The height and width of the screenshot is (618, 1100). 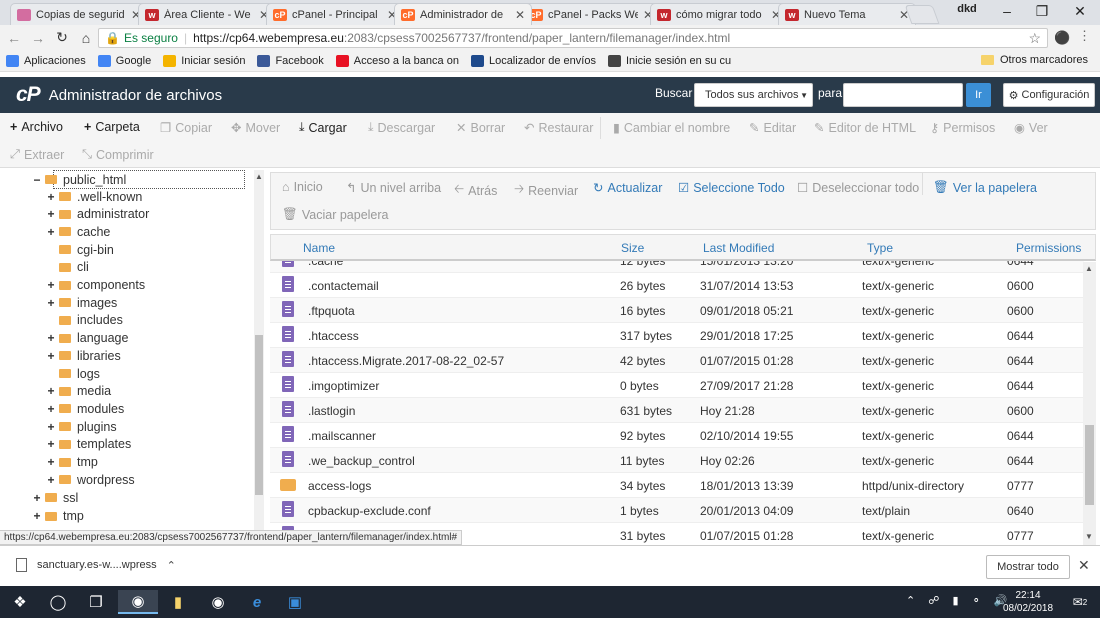 What do you see at coordinates (207, 14) in the screenshot?
I see `browser-tab: w Área Cliente - We ✕` at bounding box center [207, 14].